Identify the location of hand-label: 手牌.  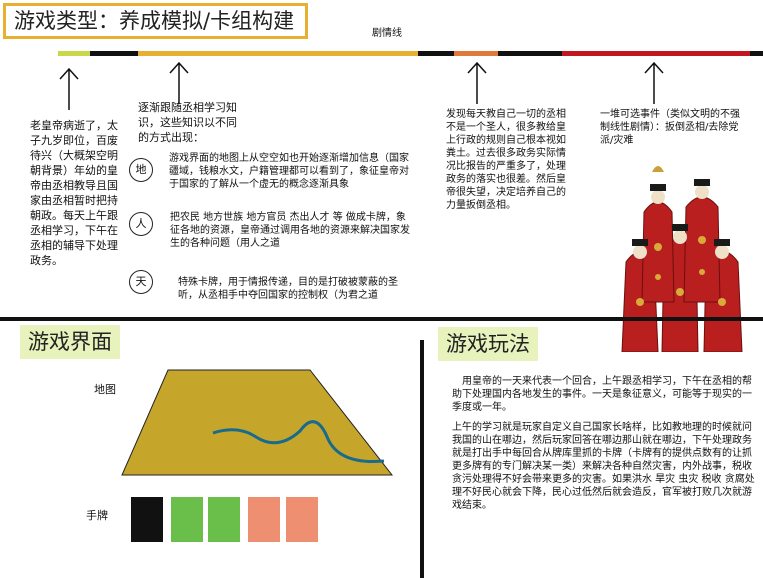
(97, 515).